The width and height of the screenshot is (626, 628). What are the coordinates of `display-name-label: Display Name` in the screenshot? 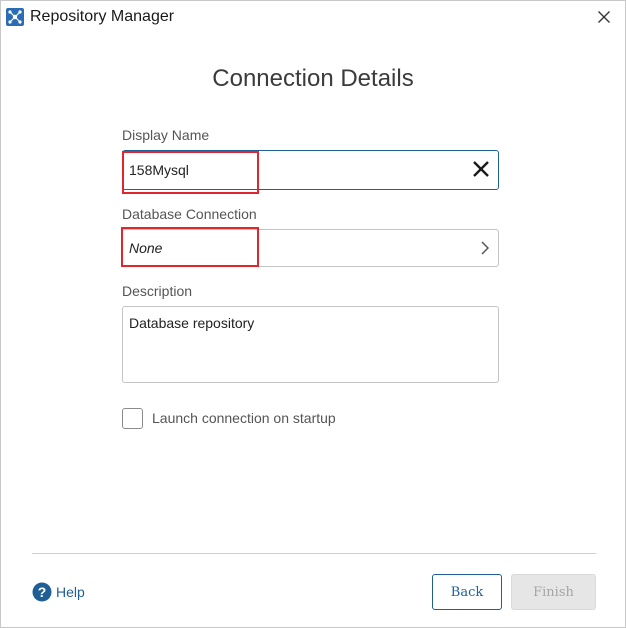 It's located at (166, 135).